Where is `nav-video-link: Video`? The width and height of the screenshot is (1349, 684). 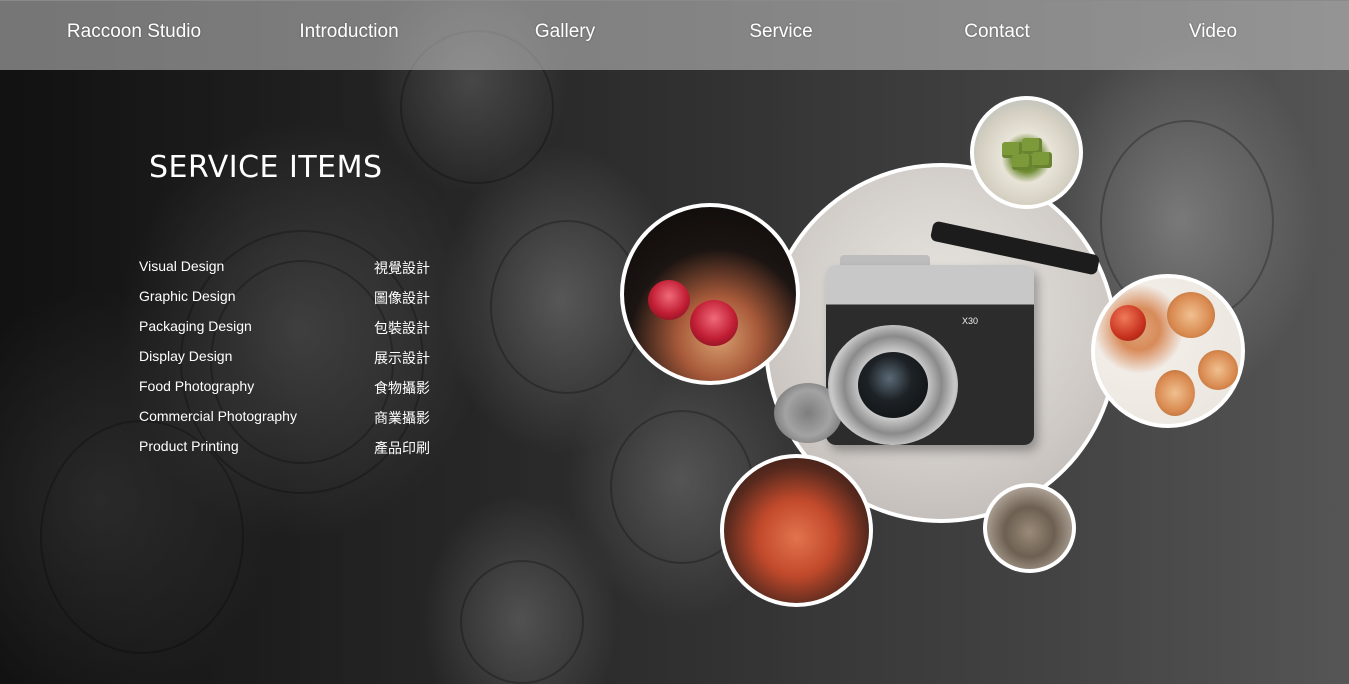
nav-video-link: Video is located at coordinates (1213, 32).